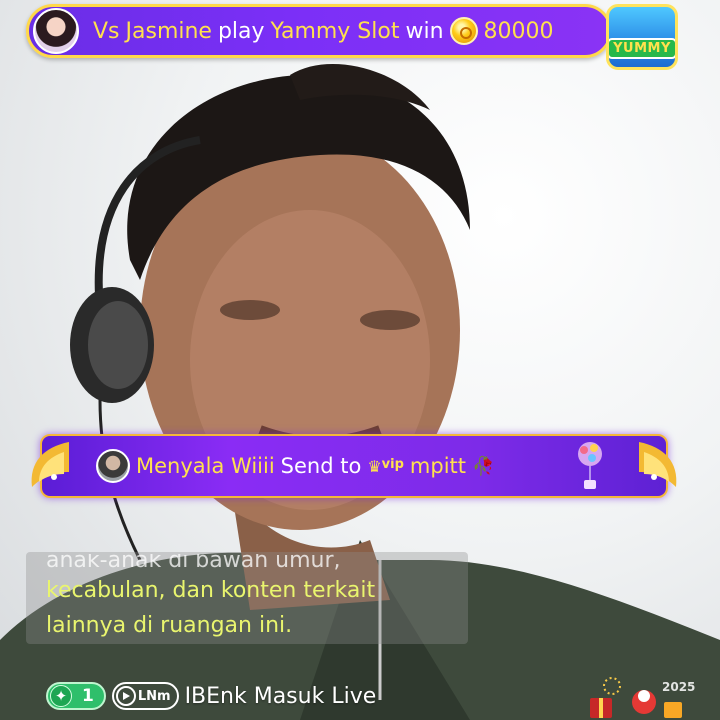 The image size is (720, 720). I want to click on win-message: Vs Jasmine play Yammy Slot win 80000, so click(323, 31).